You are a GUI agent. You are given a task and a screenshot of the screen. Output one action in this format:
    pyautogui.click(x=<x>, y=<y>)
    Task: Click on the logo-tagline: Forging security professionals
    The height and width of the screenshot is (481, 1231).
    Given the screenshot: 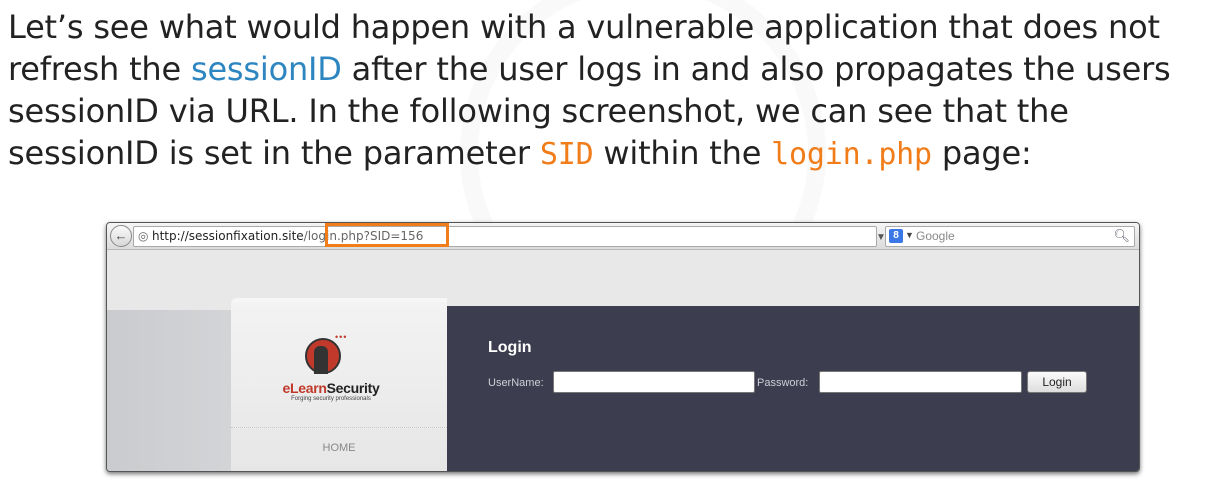 What is the action you would take?
    pyautogui.click(x=331, y=399)
    